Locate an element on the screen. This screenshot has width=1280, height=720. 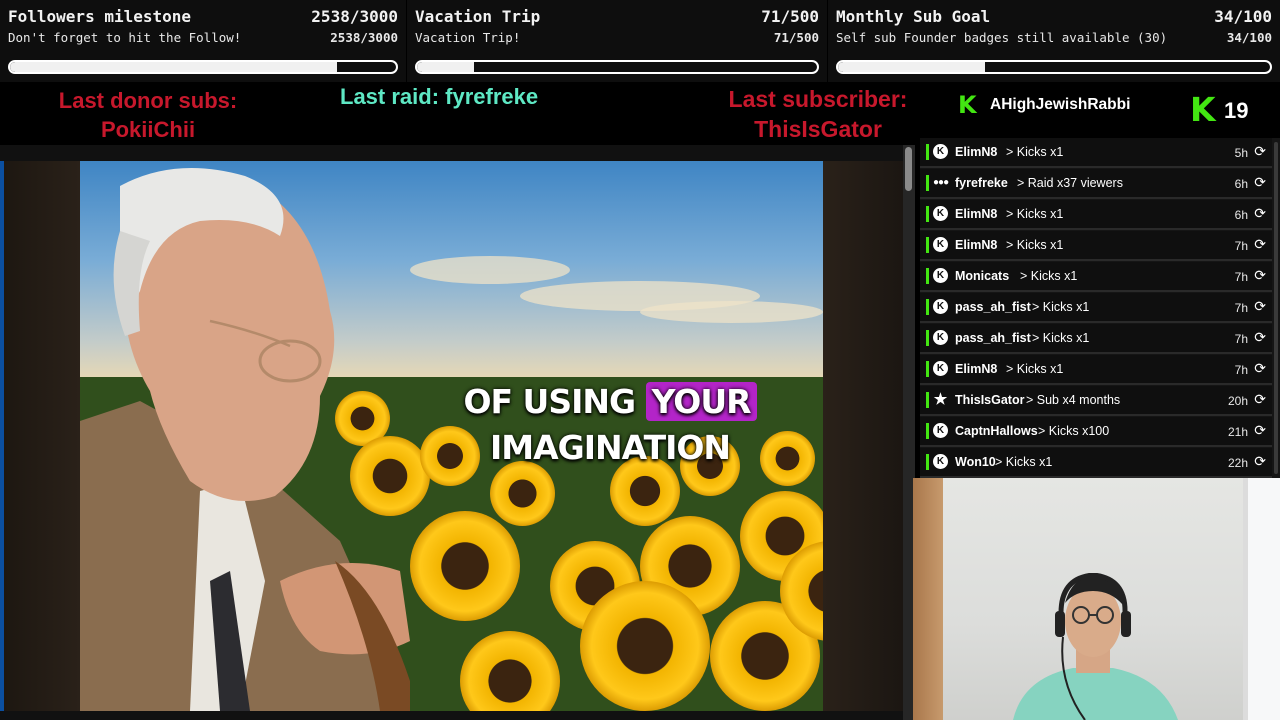
feed-action: > Sub x4 months is located at coordinates (1073, 400).